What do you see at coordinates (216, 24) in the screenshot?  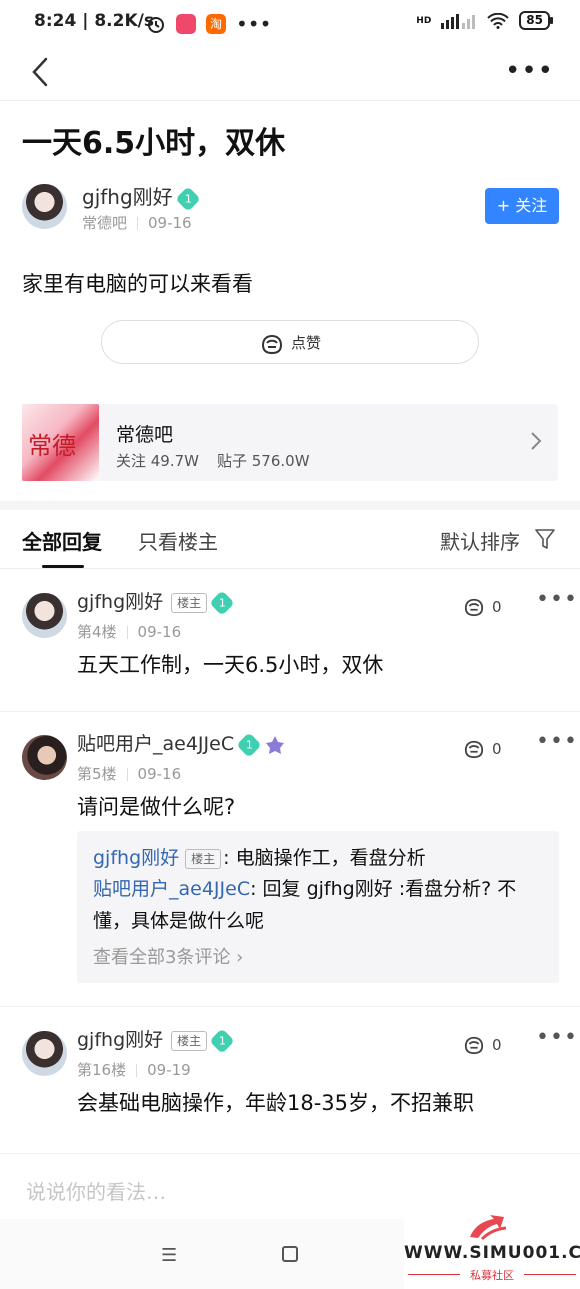 I see `taobao-icon: 淘` at bounding box center [216, 24].